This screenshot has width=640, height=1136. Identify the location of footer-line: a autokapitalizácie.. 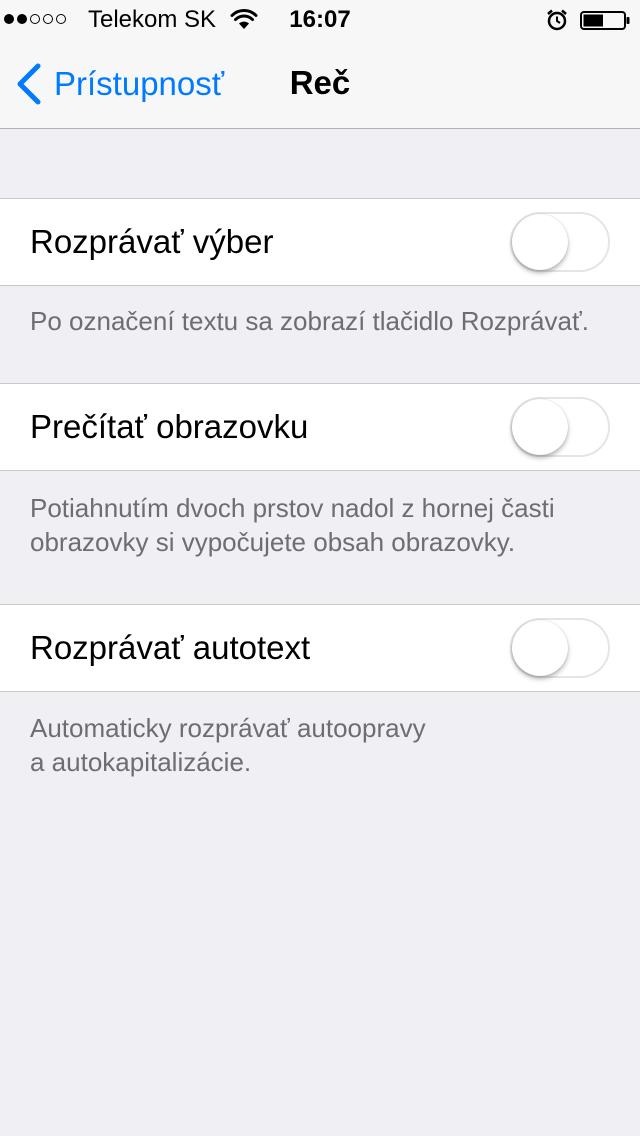
(141, 762).